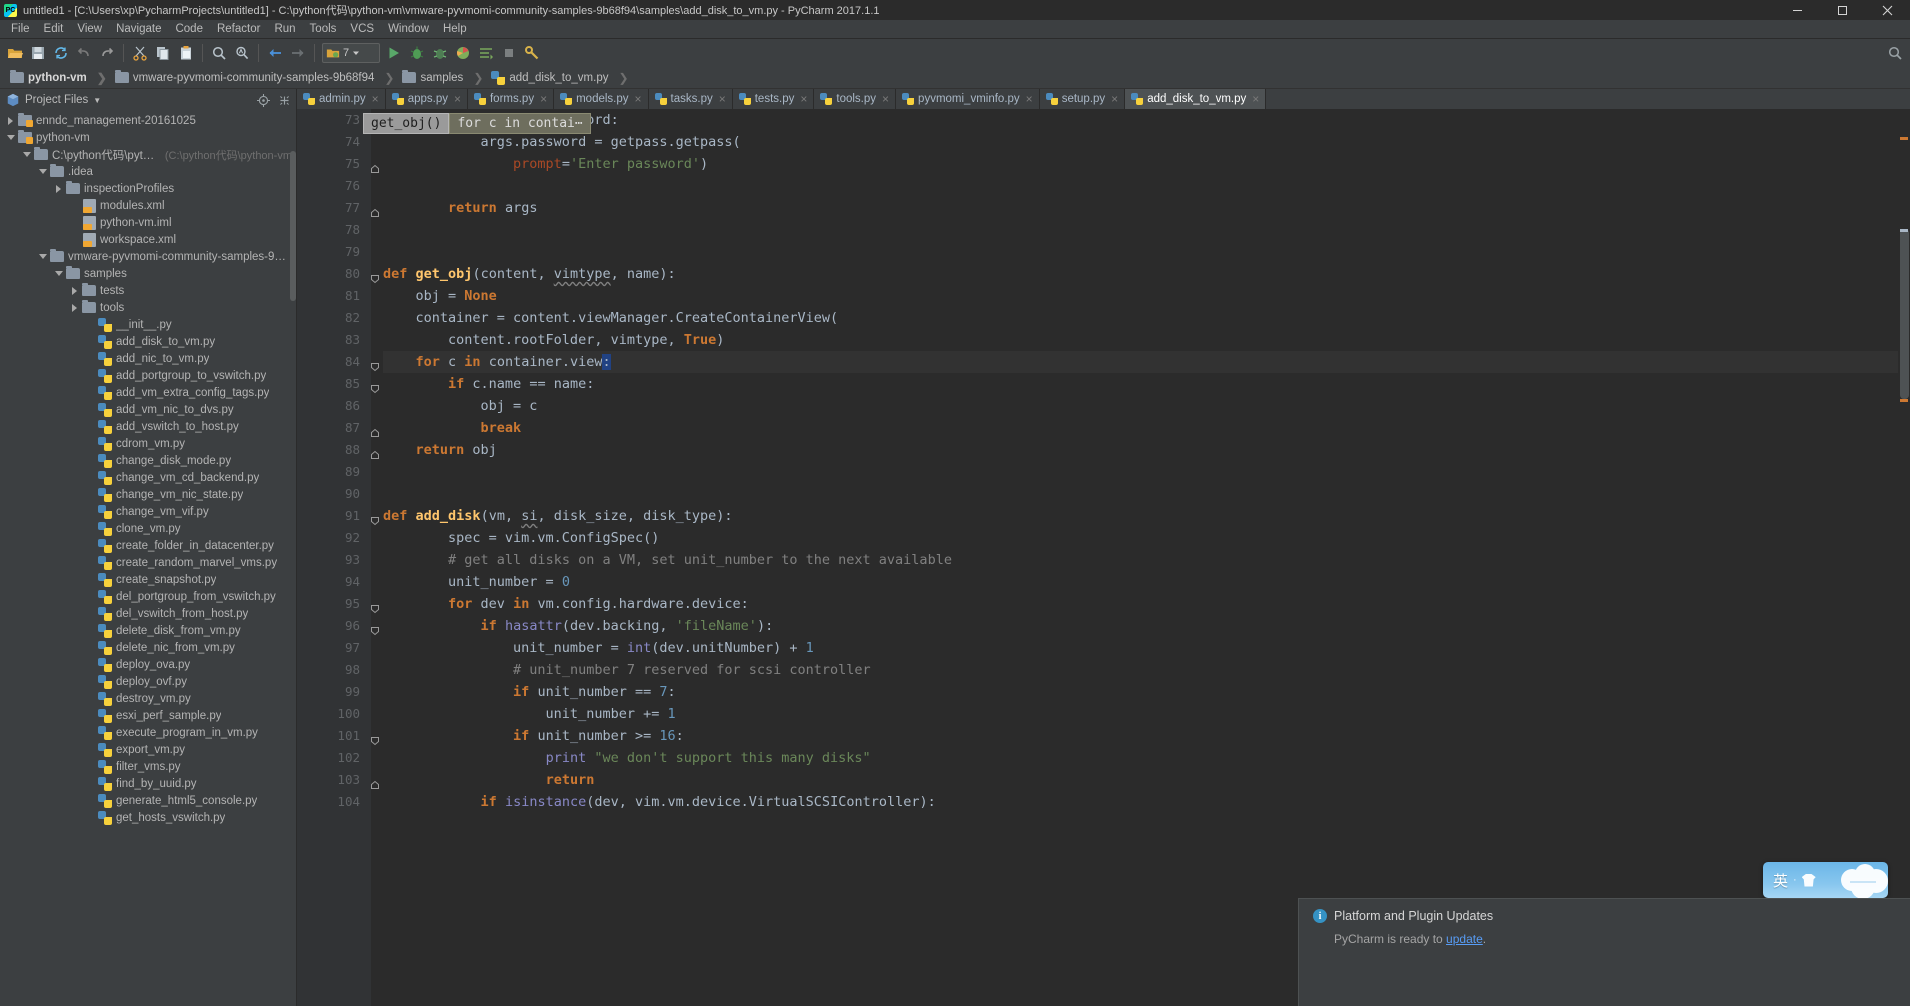 This screenshot has height=1006, width=1910. What do you see at coordinates (148, 715) in the screenshot?
I see `tree-item: esxi_perf_sample.py` at bounding box center [148, 715].